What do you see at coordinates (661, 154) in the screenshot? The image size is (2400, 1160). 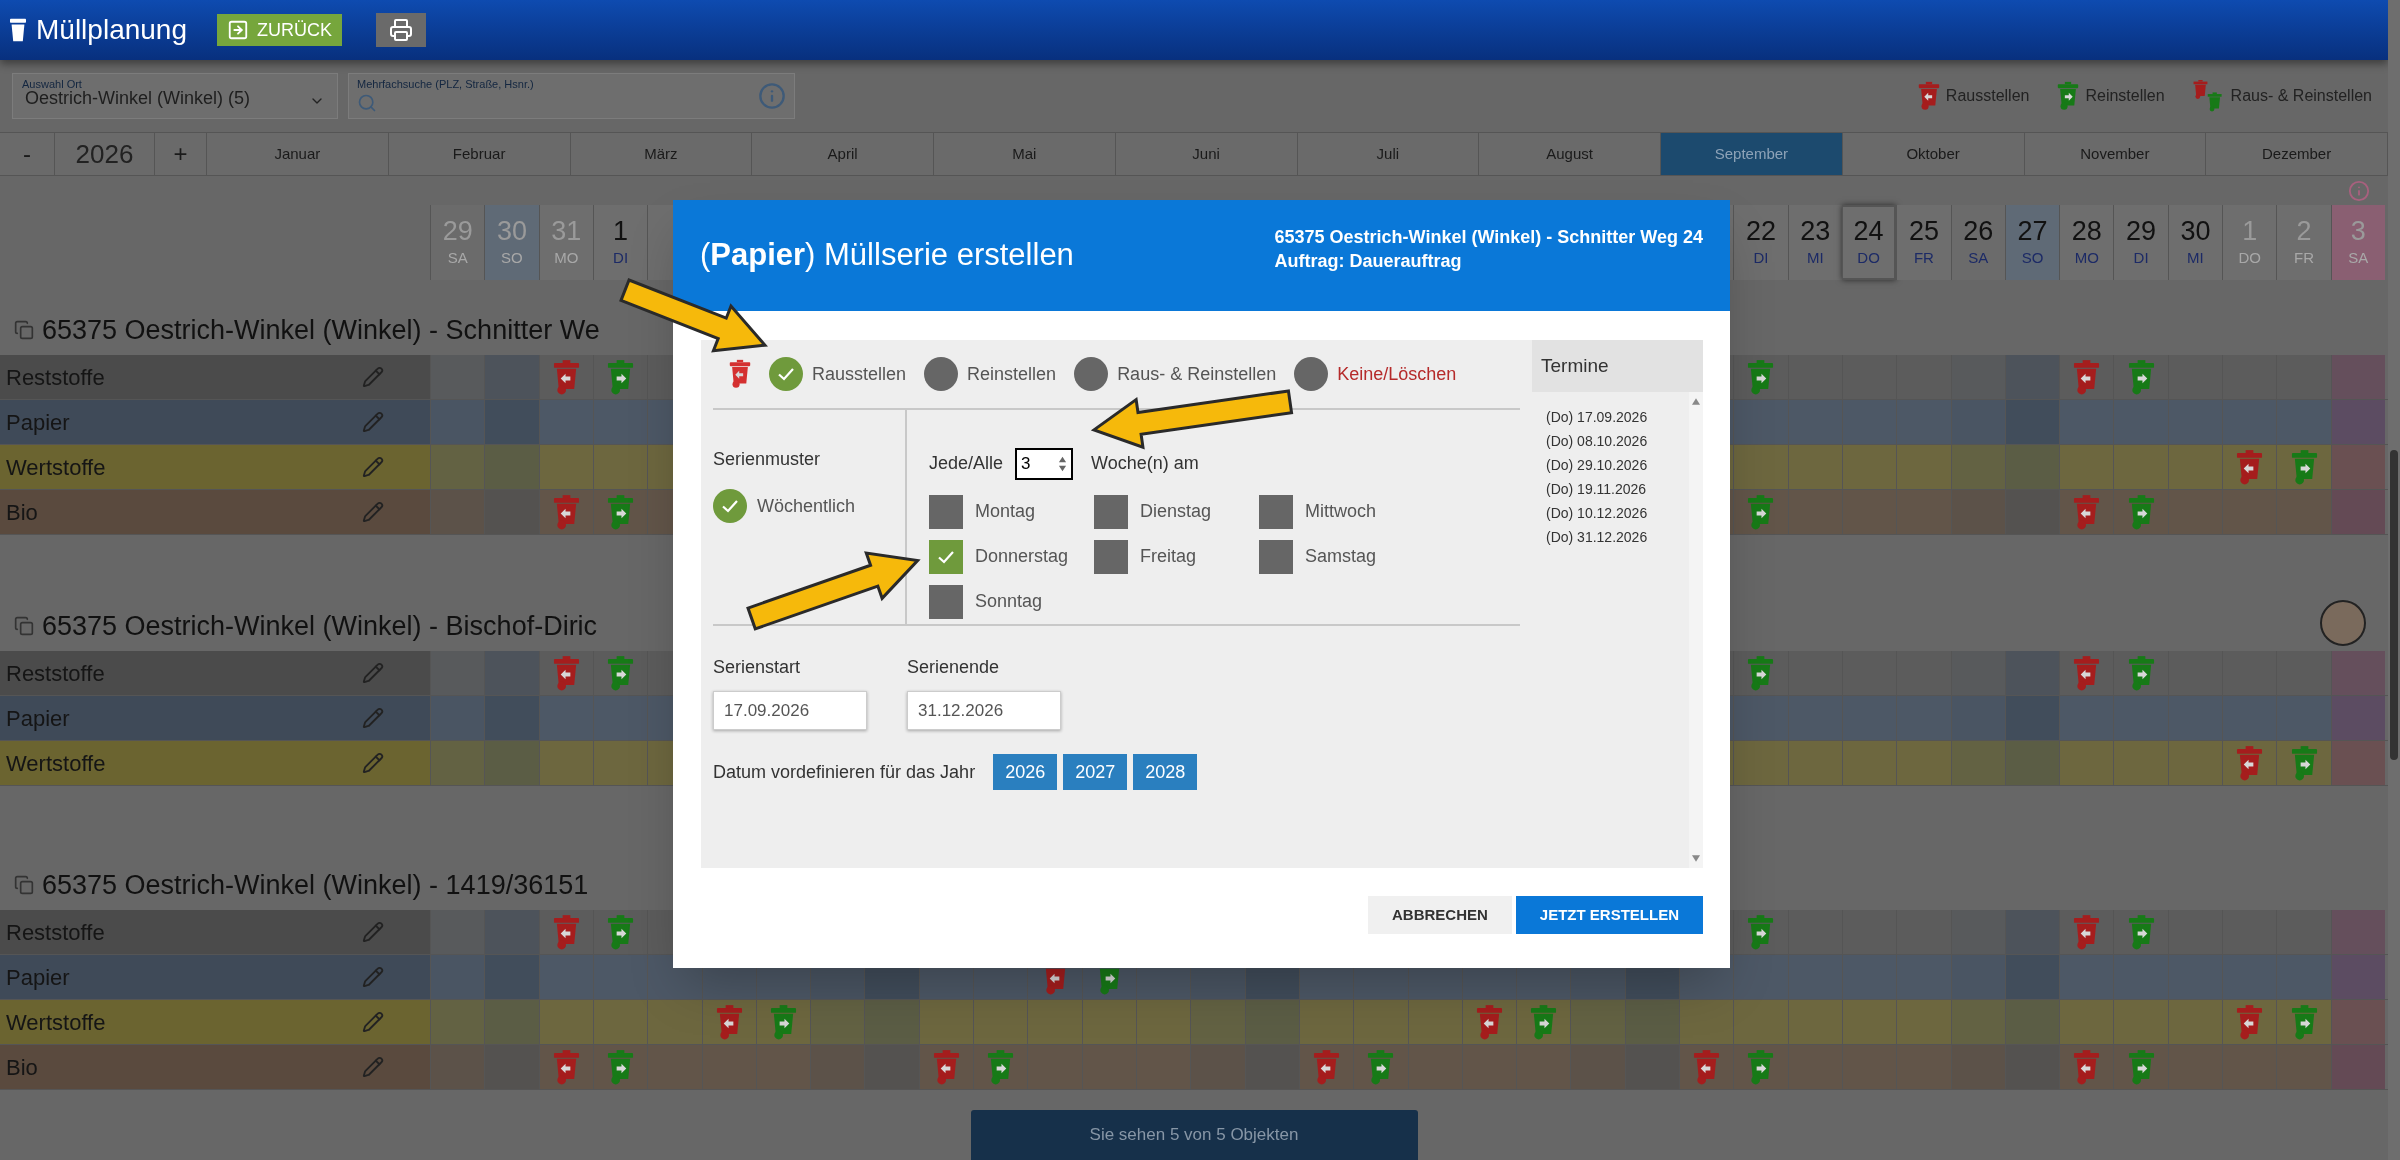 I see `month-tab: März` at bounding box center [661, 154].